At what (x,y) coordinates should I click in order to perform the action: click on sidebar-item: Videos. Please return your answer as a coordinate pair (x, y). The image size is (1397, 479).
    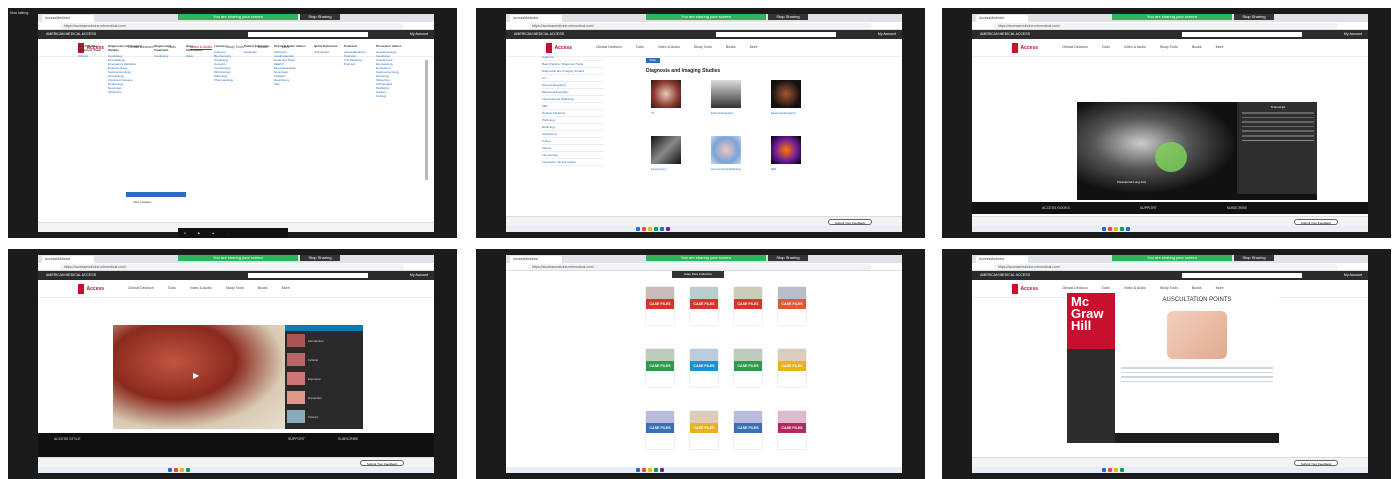
    Looking at the image, I should click on (573, 148).